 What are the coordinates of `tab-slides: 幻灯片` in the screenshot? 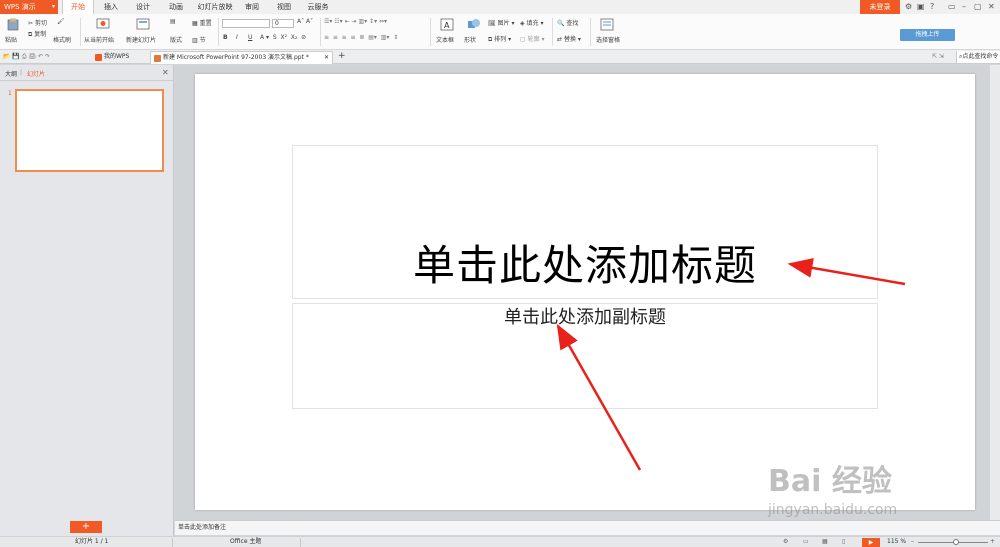 It's located at (36, 73).